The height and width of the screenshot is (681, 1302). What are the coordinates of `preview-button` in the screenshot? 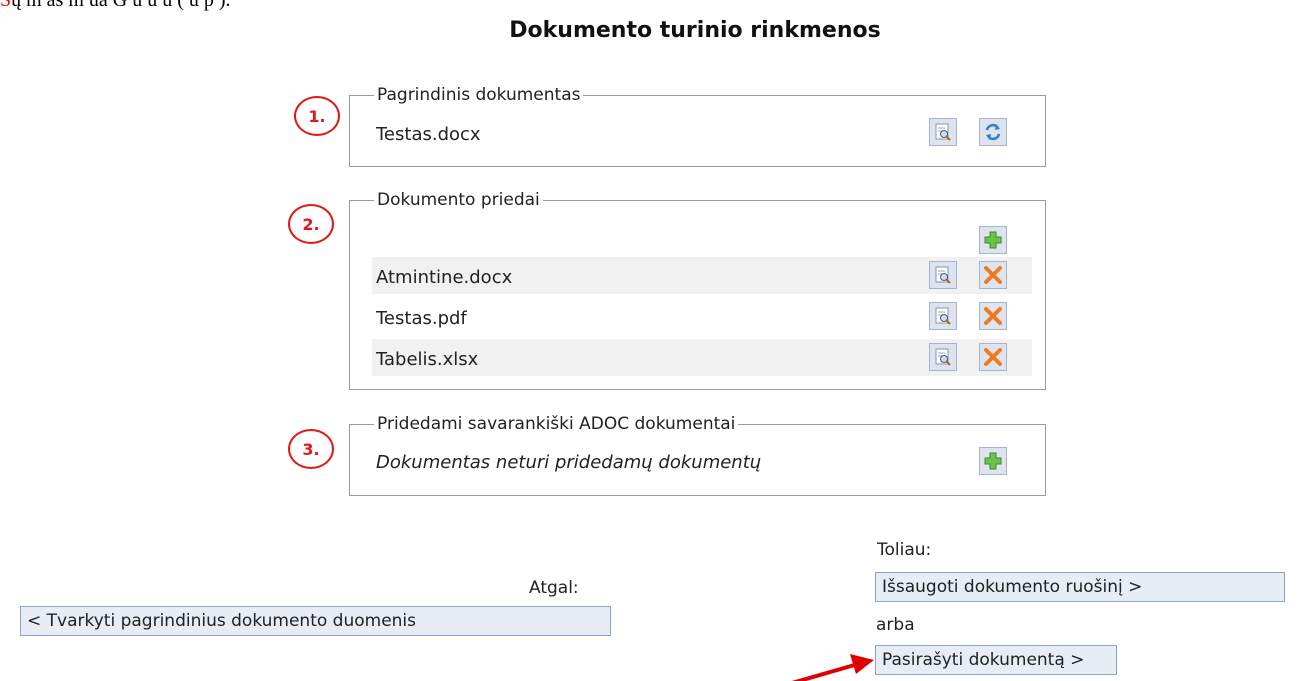 It's located at (943, 132).